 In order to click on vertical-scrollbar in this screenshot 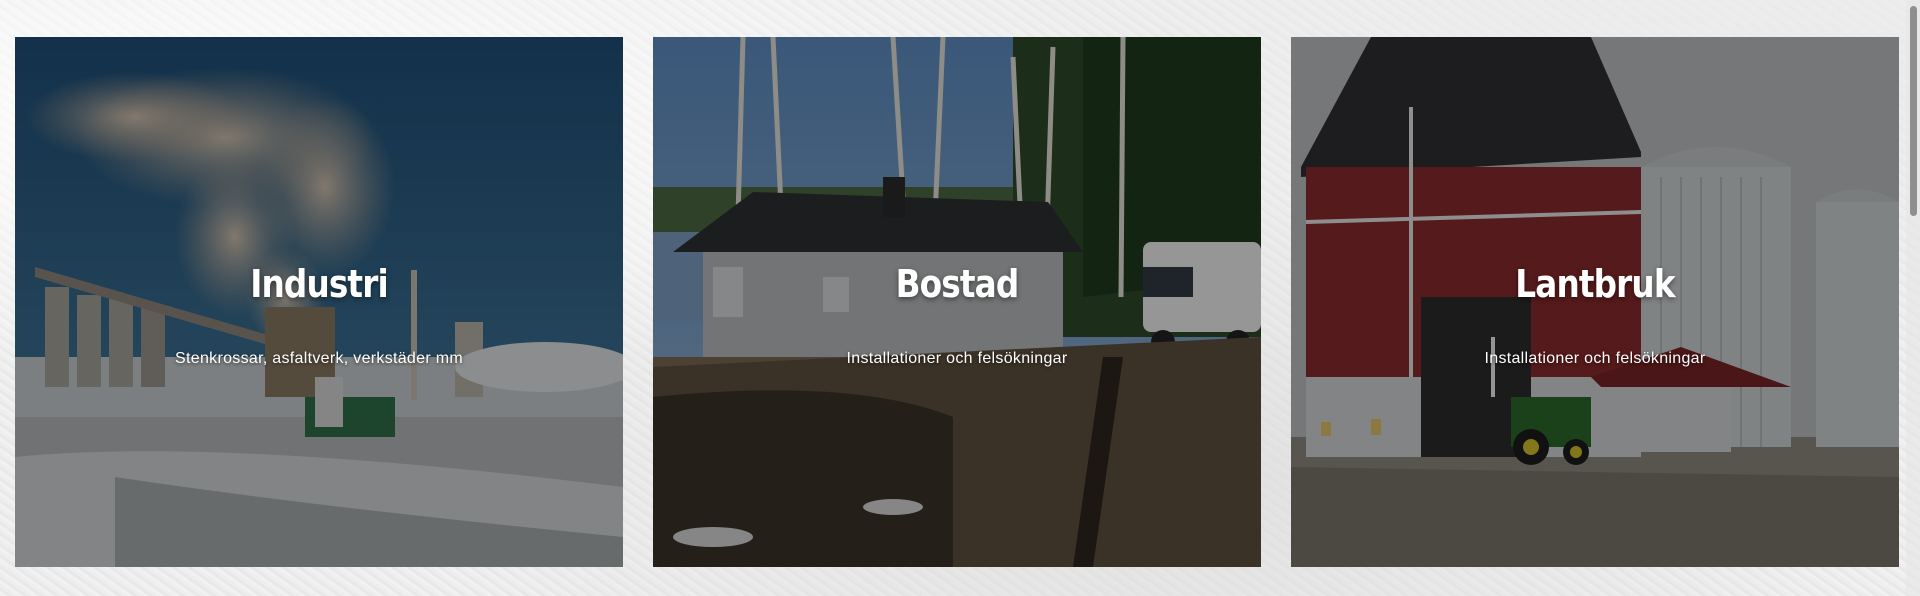, I will do `click(1913, 298)`.